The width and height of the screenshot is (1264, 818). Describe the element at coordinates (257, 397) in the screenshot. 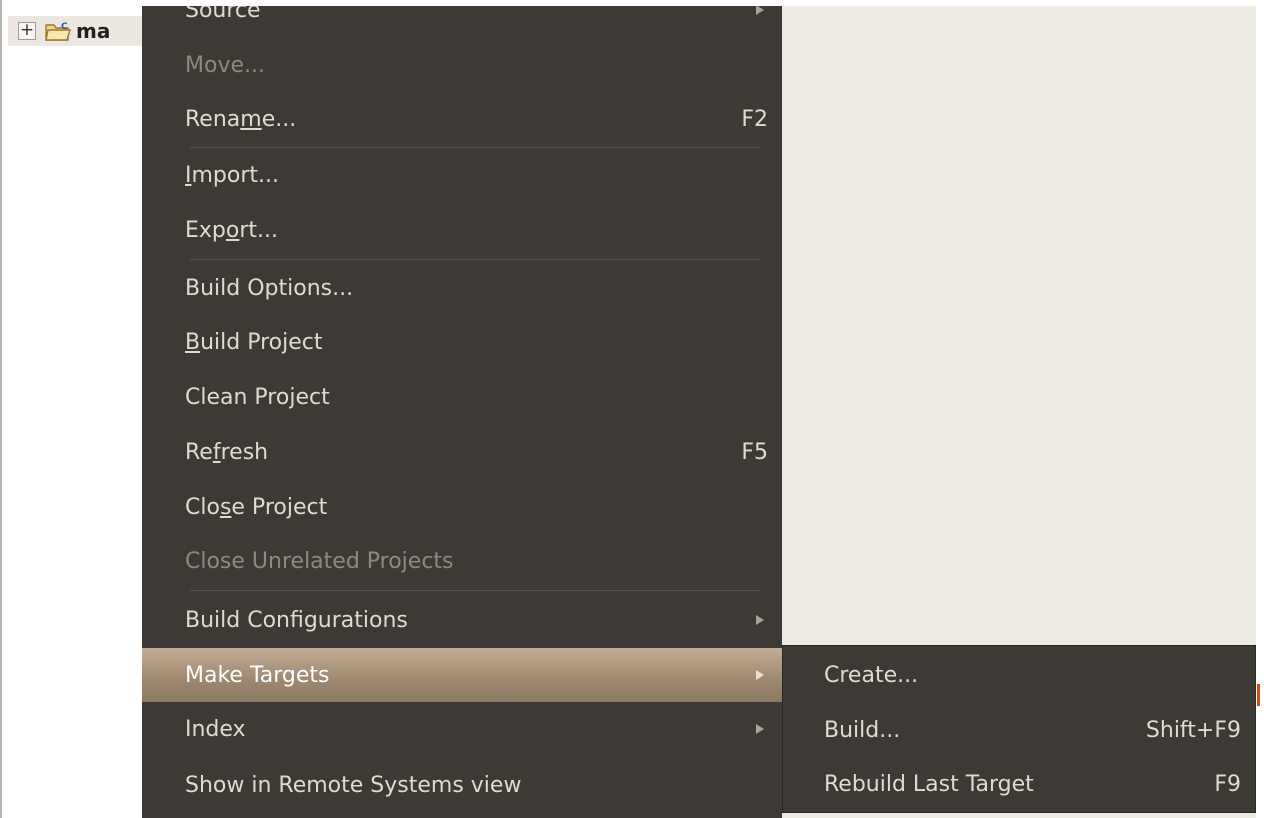

I see `menu-item-label: Clean Project` at that location.